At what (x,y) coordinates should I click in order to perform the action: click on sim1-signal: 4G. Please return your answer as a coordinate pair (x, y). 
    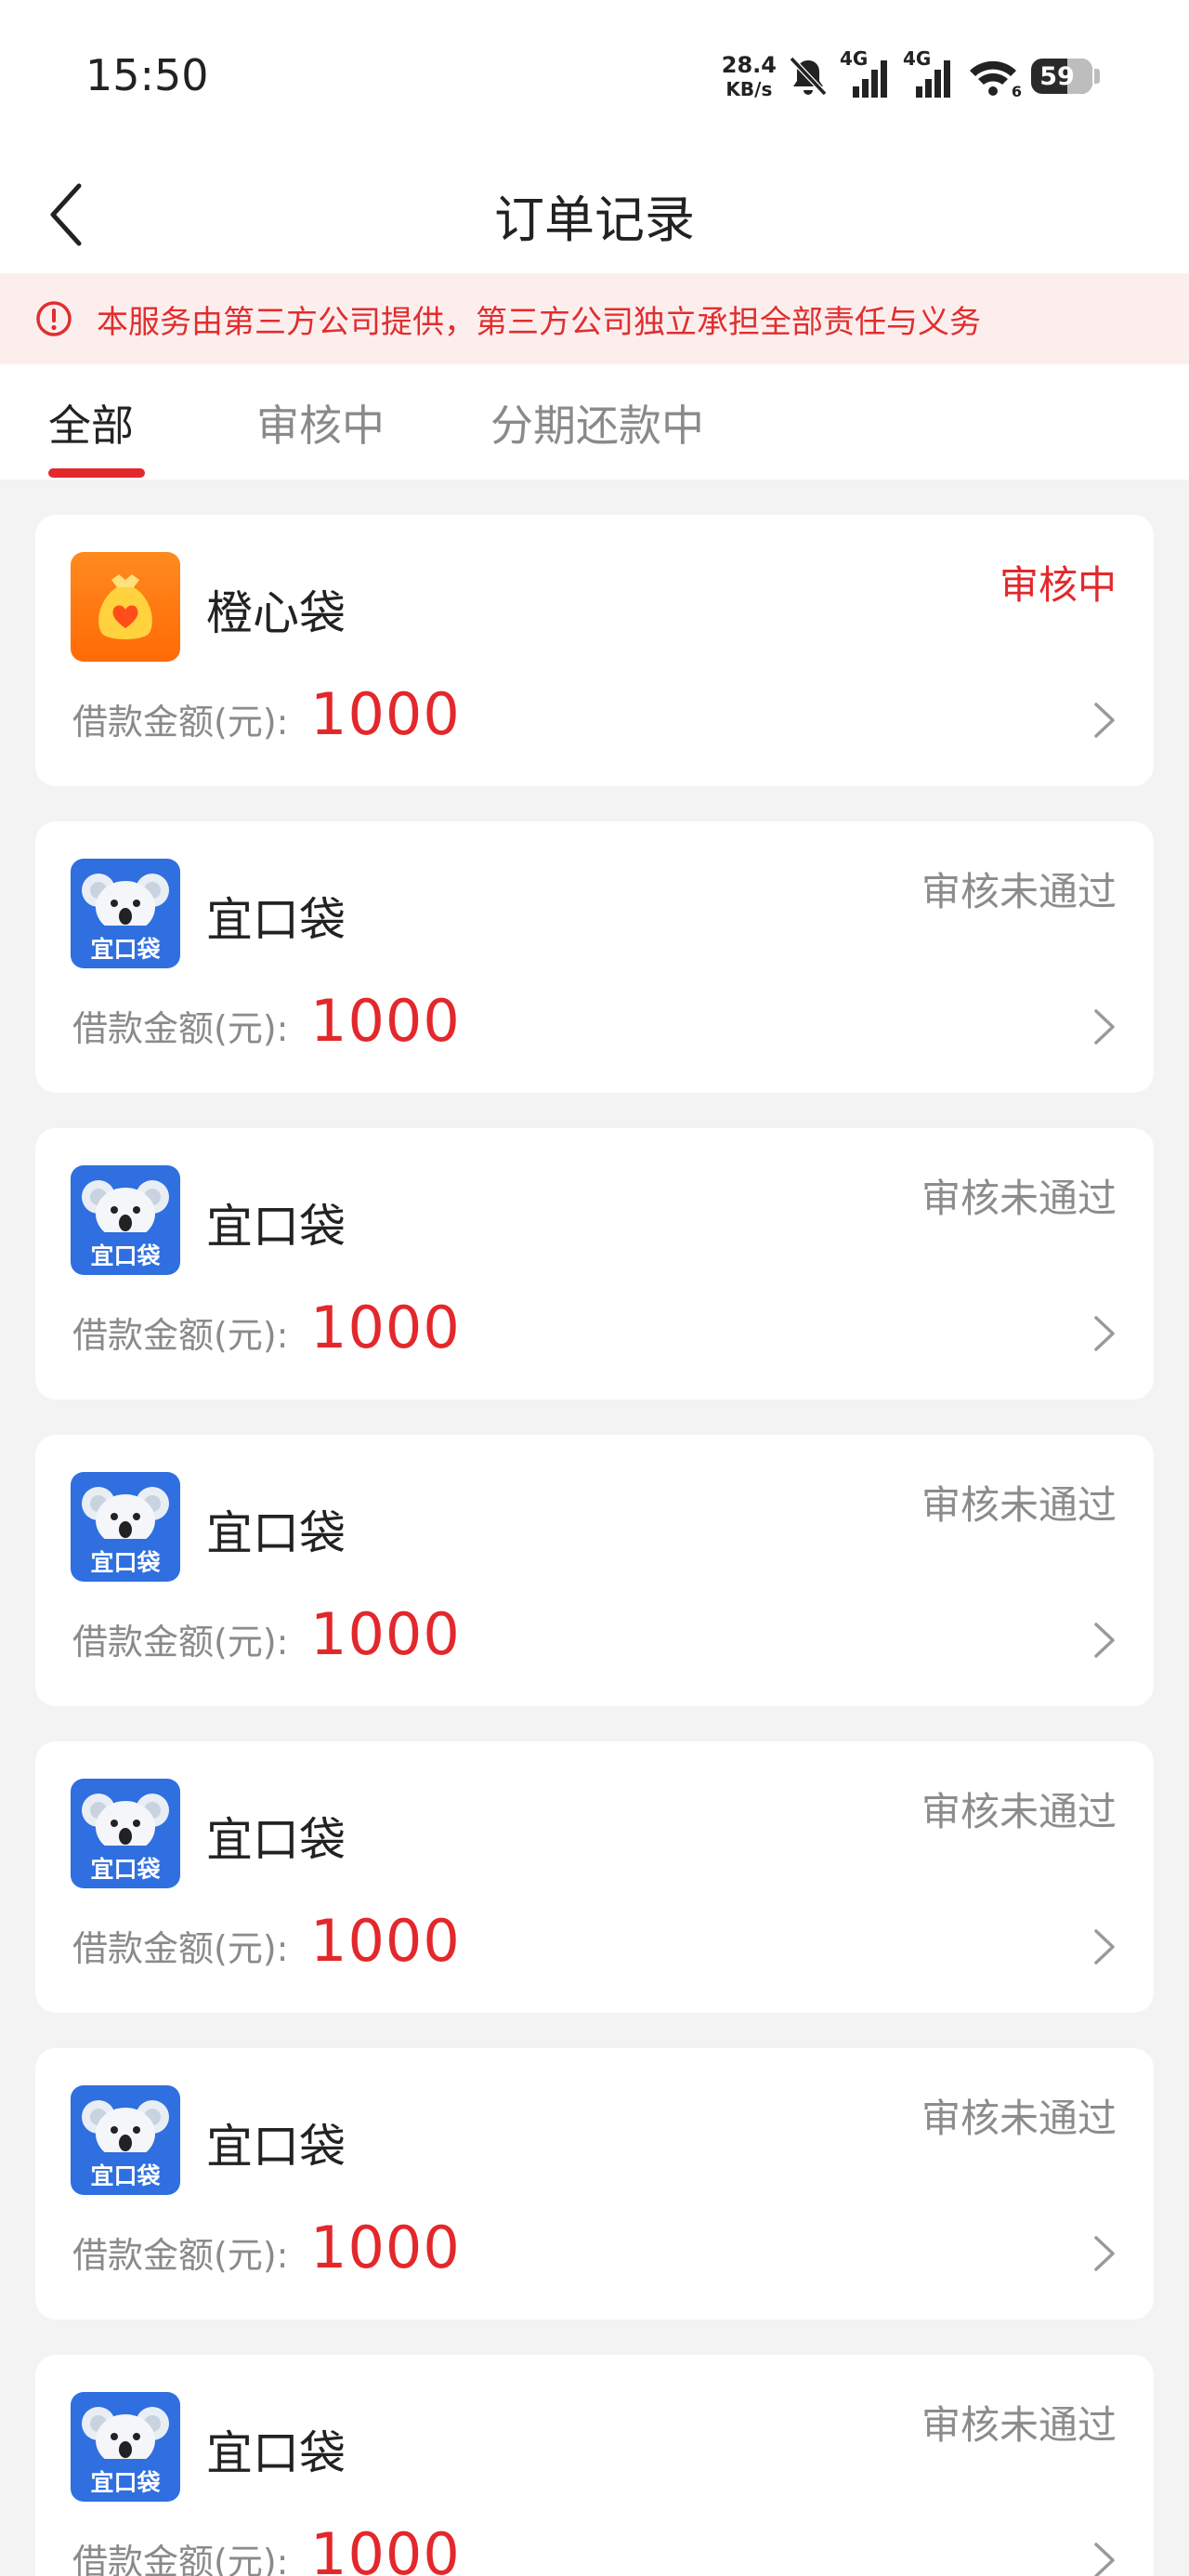
    Looking at the image, I should click on (866, 73).